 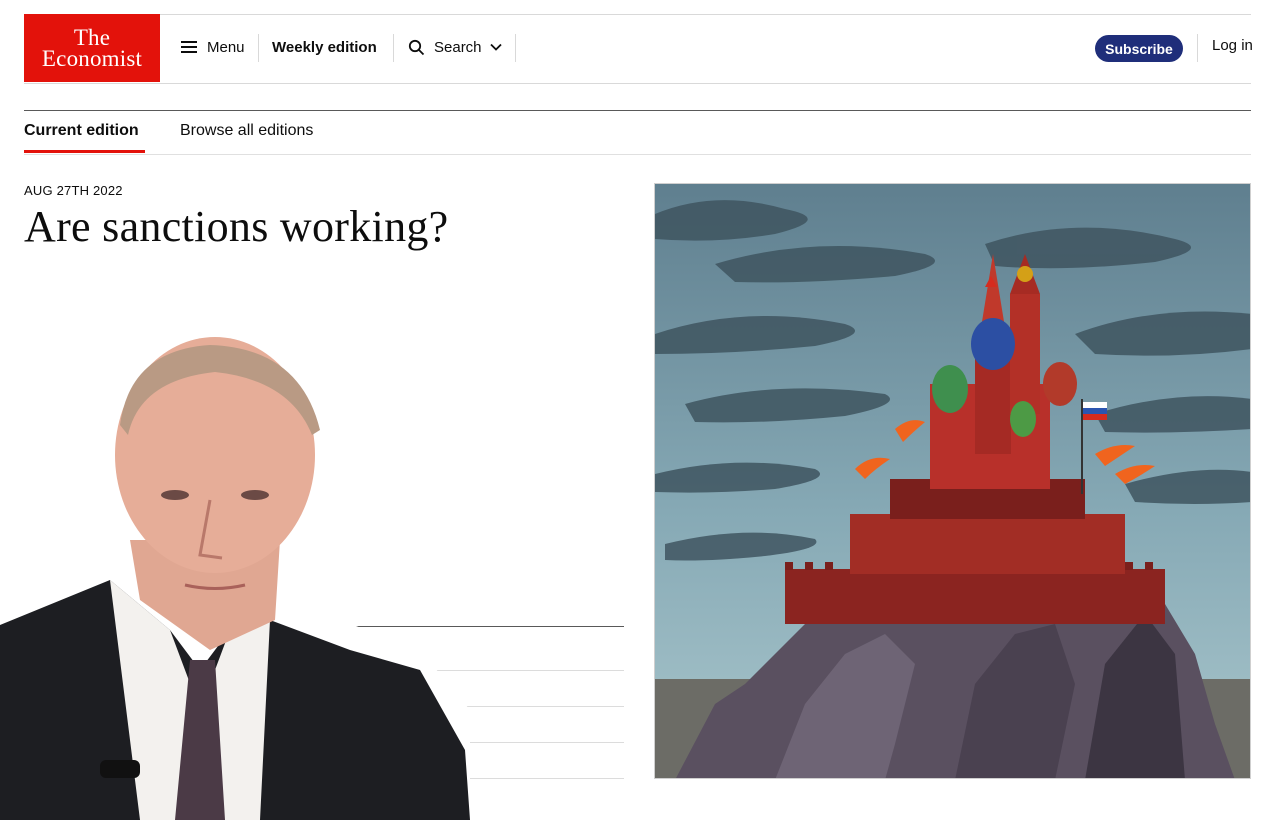 I want to click on active-tab-indicator, so click(x=84, y=151).